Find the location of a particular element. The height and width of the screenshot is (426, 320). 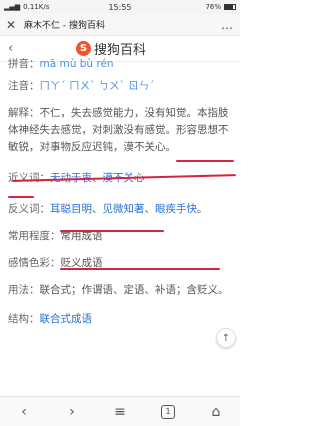

bottom-nav-bar: ‹ › ≡ 1 ⌂ is located at coordinates (120, 411).